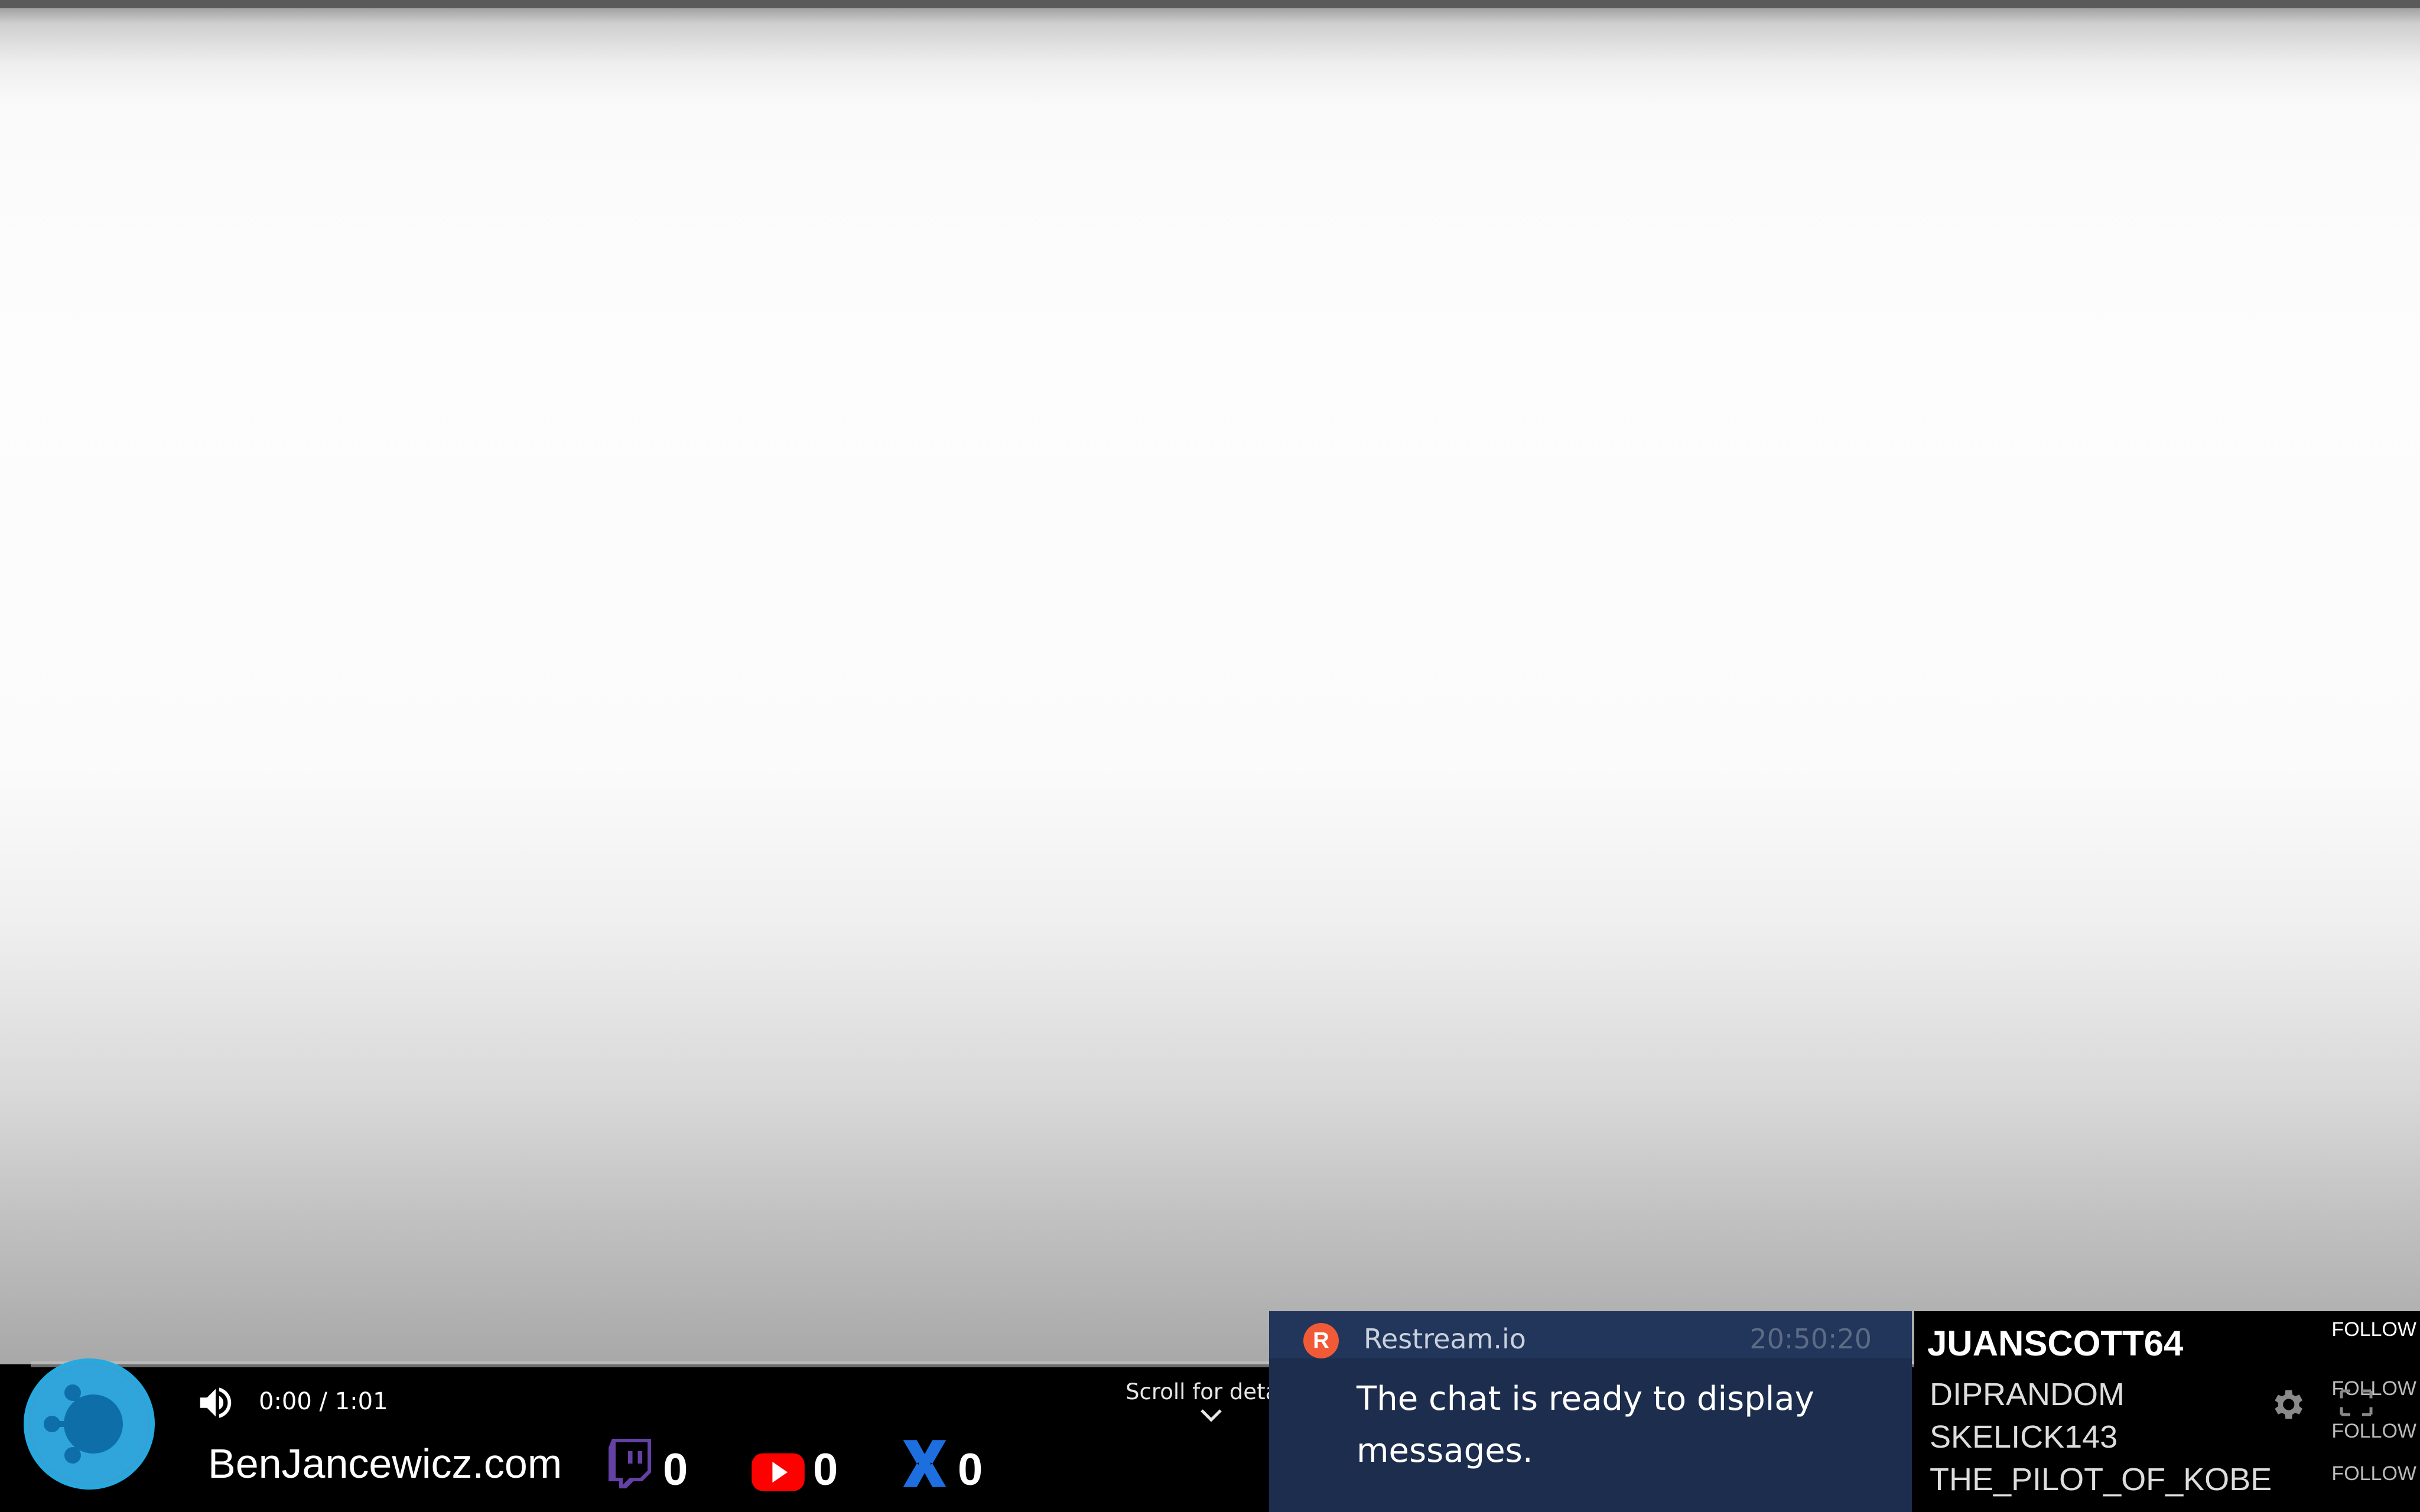 The image size is (2420, 1512). What do you see at coordinates (2101, 1479) in the screenshot?
I see `follower-name: THE_PILOT_OF_KOBE` at bounding box center [2101, 1479].